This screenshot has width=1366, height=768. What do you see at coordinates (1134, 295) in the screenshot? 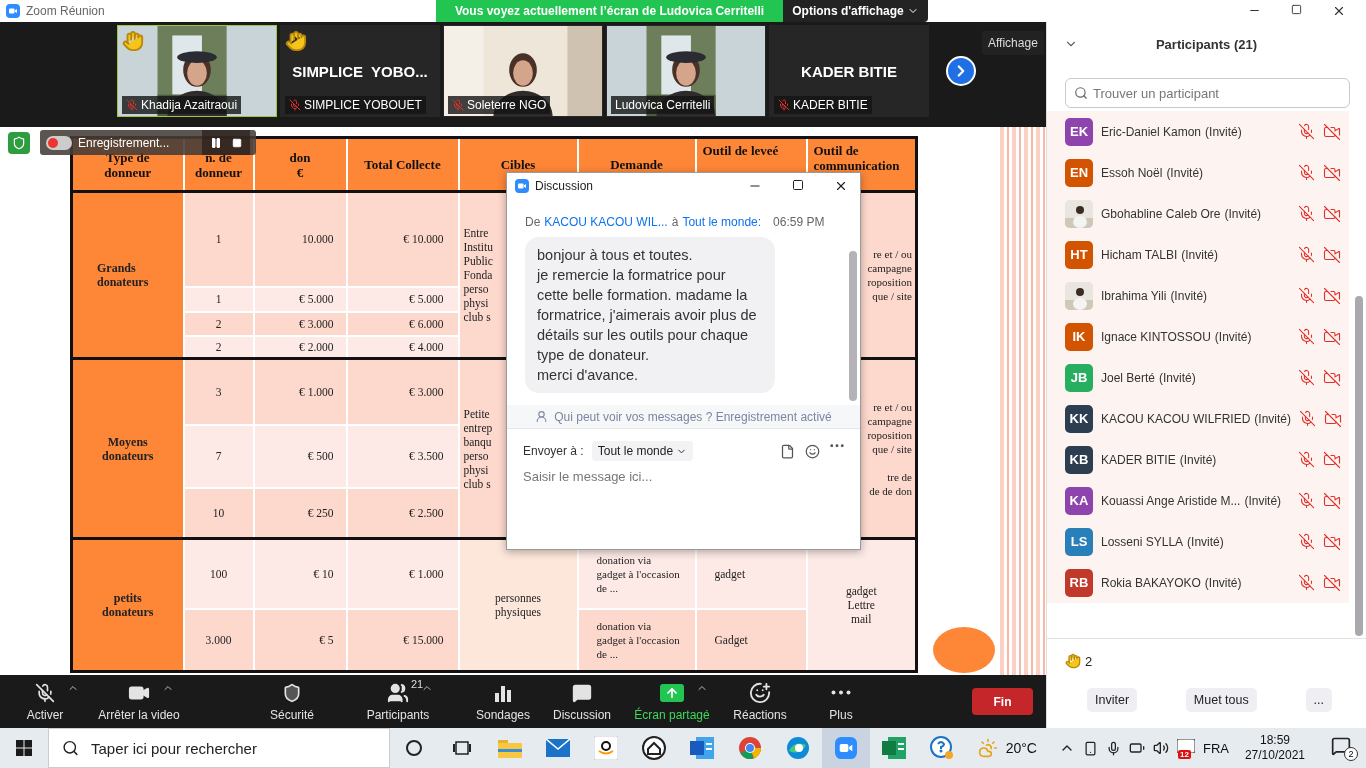
I see `participant-name: Ibrahima Yili` at bounding box center [1134, 295].